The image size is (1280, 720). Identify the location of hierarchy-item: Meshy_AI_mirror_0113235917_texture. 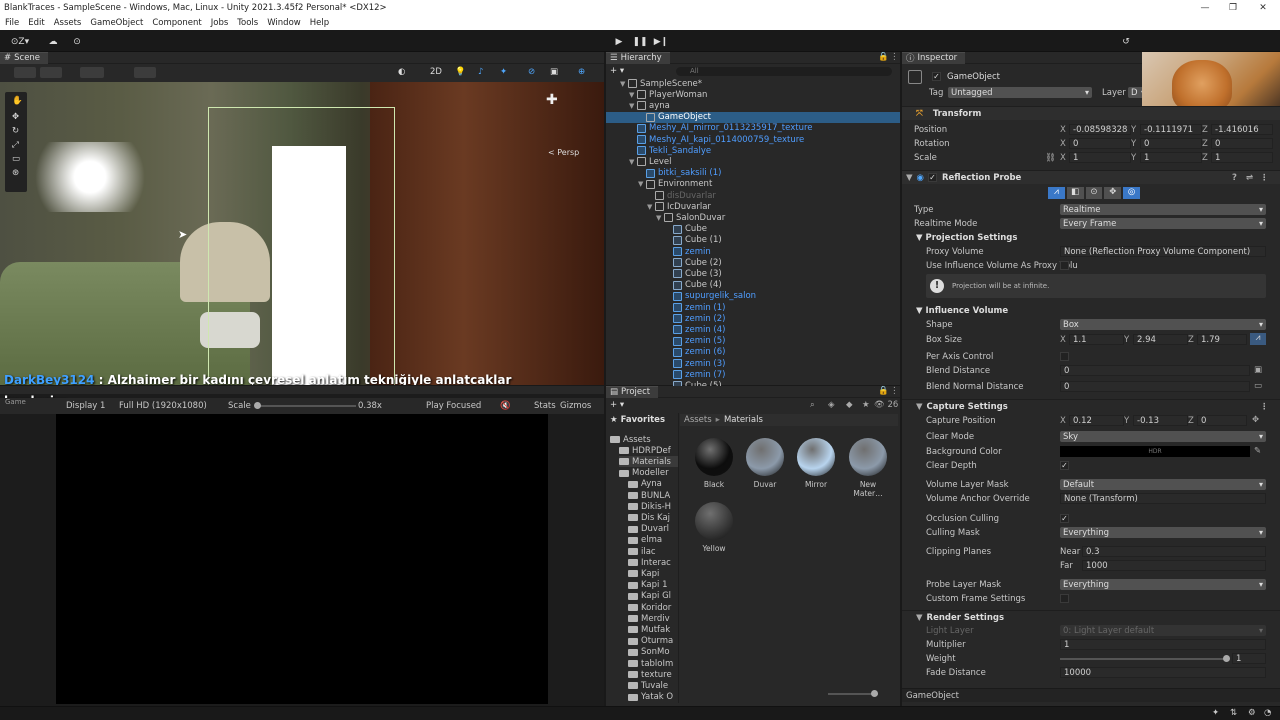
(753, 128).